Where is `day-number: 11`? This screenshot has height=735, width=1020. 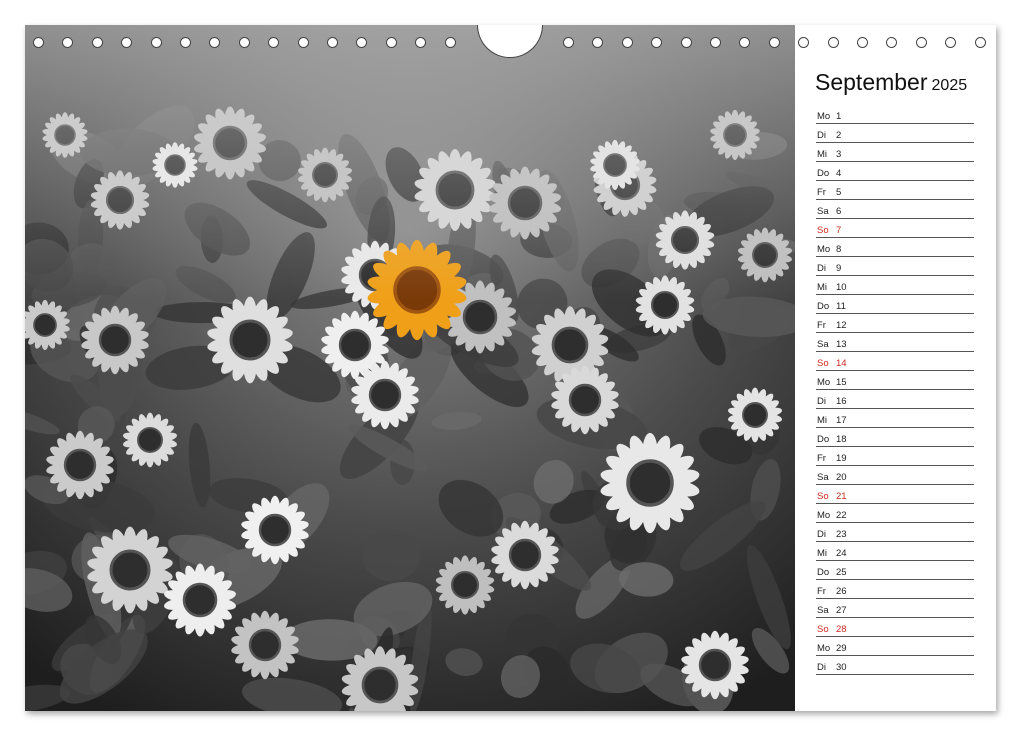
day-number: 11 is located at coordinates (841, 306).